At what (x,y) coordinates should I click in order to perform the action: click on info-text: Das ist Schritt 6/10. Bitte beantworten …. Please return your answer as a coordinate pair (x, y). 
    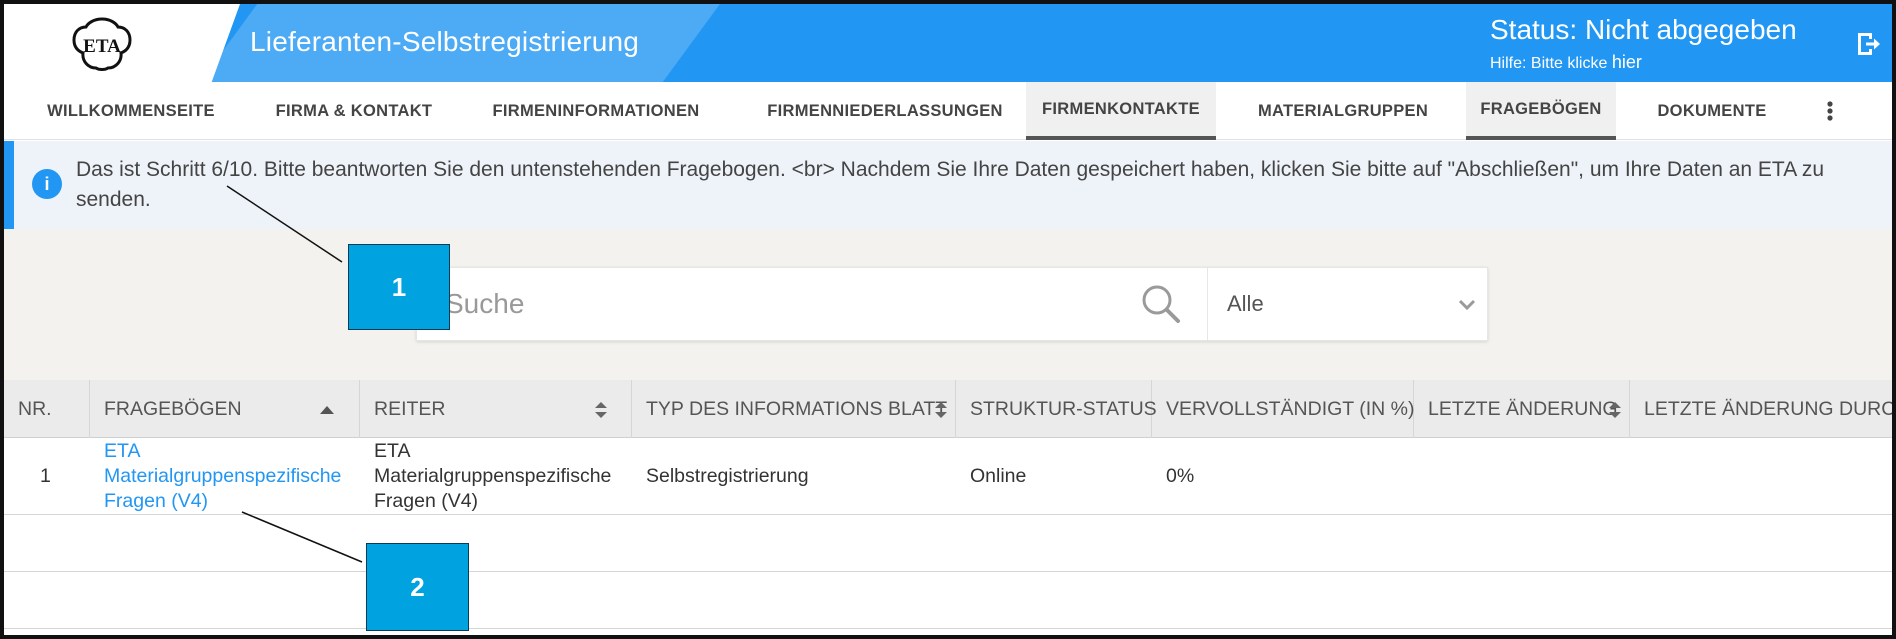
    Looking at the image, I should click on (950, 184).